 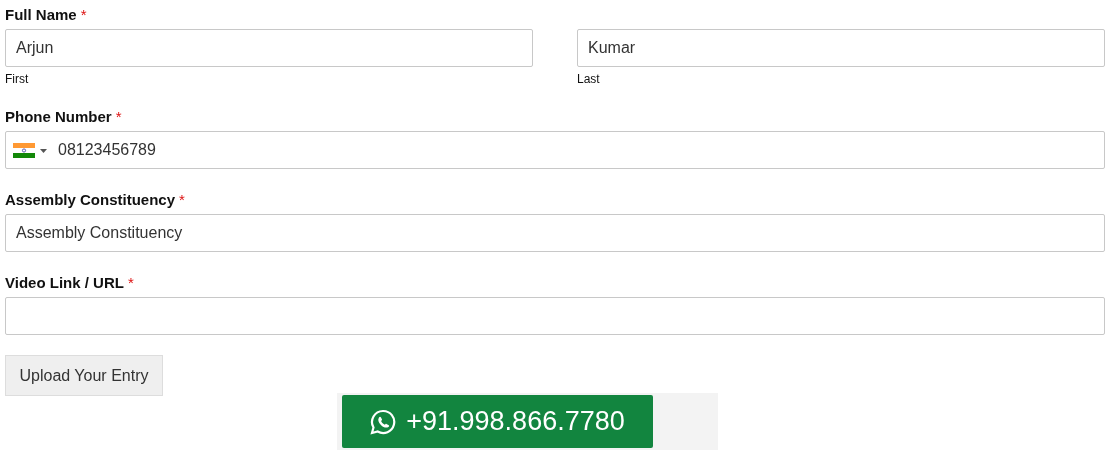 I want to click on field-label: Video Link / URL, so click(x=64, y=282).